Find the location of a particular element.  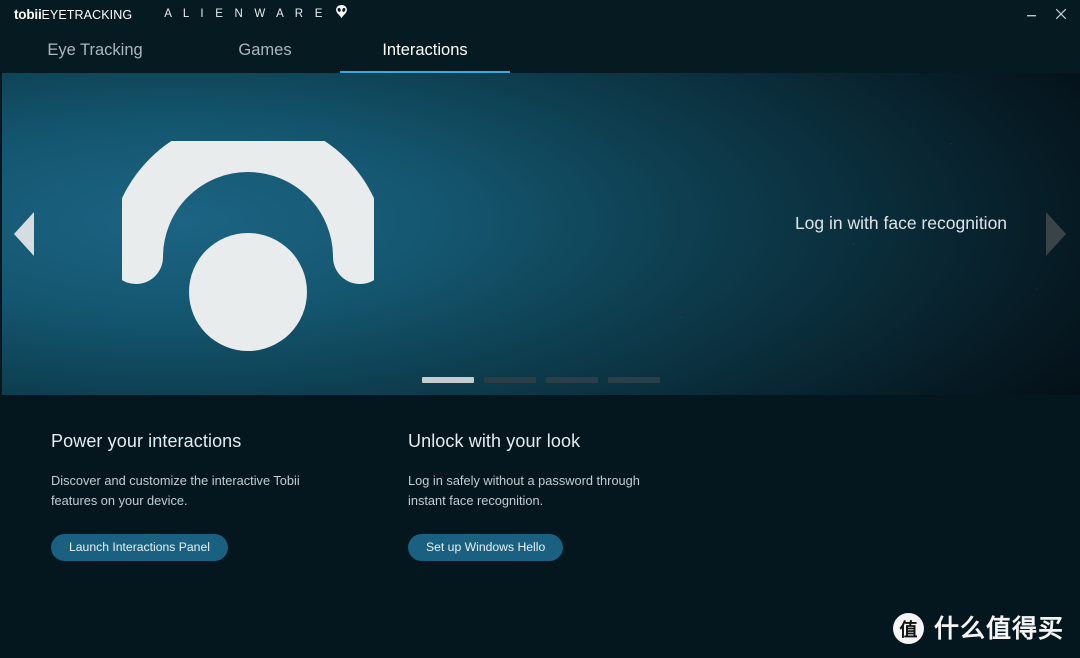

main-tab-bar: Eye Tracking Games Interactions is located at coordinates (540, 50).